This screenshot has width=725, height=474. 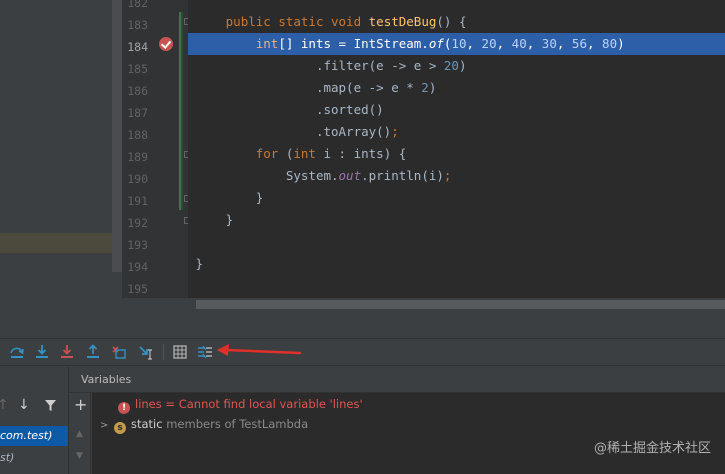 I want to click on code-line: .sorted(), so click(x=456, y=110).